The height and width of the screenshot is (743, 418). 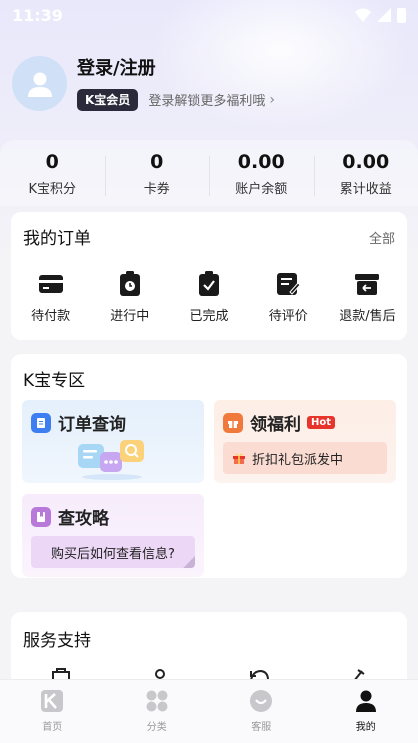 I want to click on chat-bubbles-illustration, so click(x=111, y=460).